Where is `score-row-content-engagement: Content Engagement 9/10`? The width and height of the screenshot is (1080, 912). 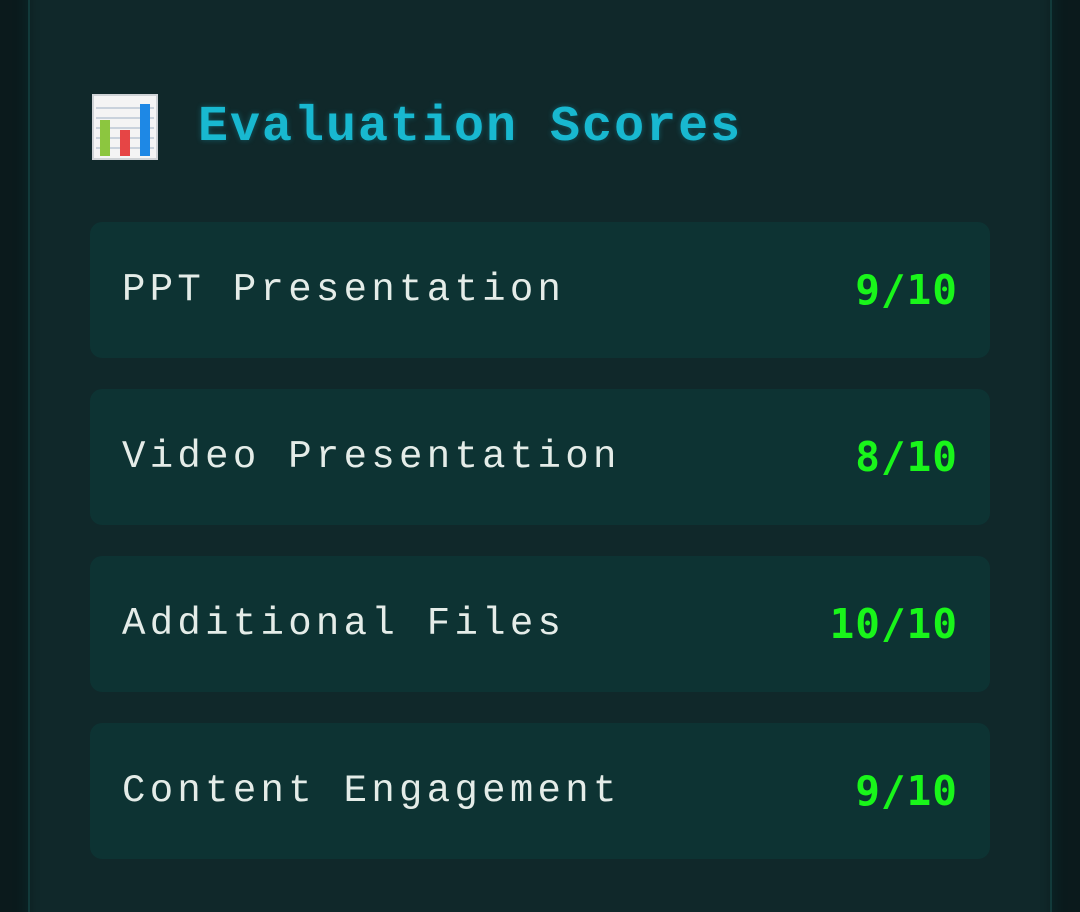
score-row-content-engagement: Content Engagement 9/10 is located at coordinates (540, 791).